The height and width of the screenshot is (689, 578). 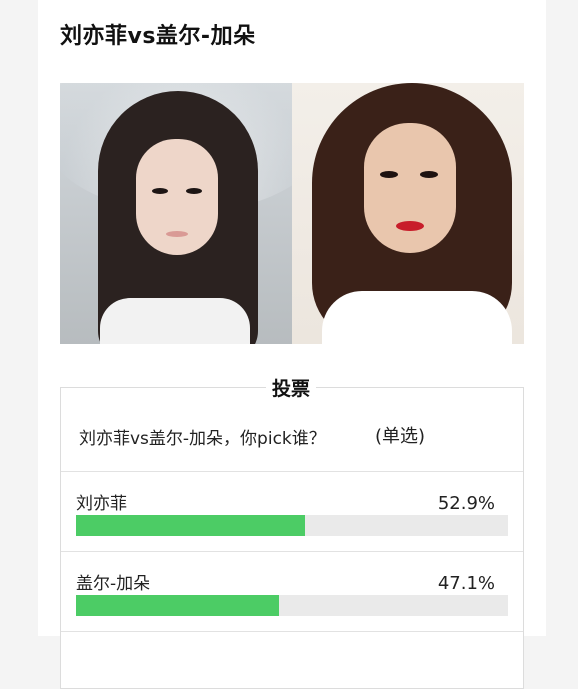 I want to click on option-label: 刘亦菲, so click(x=101, y=504).